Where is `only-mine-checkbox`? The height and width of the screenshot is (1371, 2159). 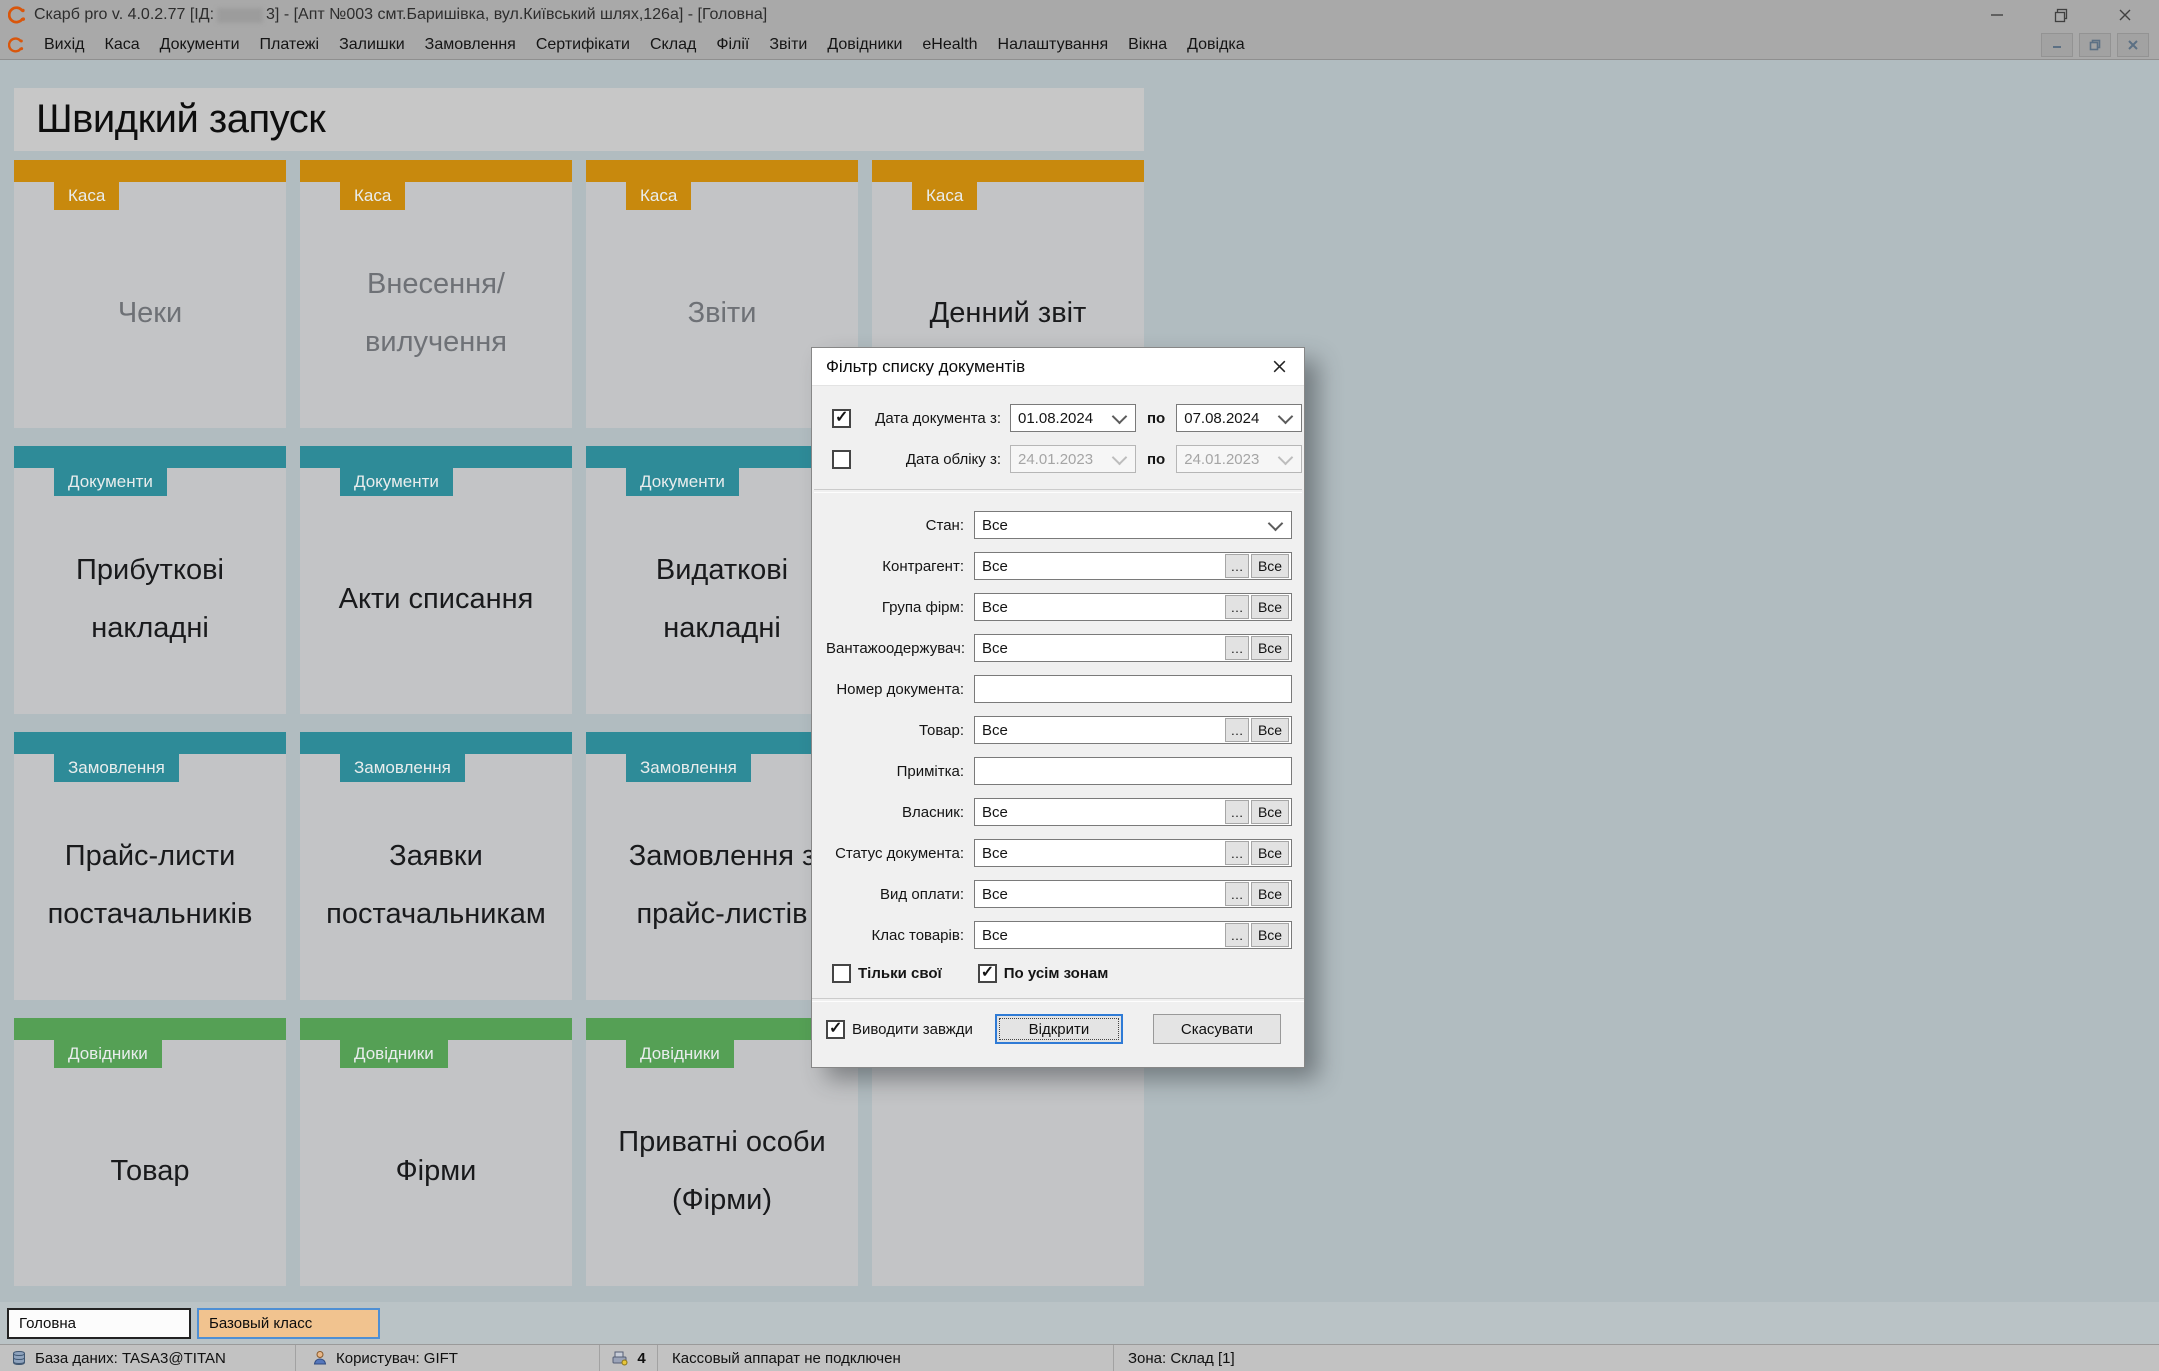 only-mine-checkbox is located at coordinates (841, 973).